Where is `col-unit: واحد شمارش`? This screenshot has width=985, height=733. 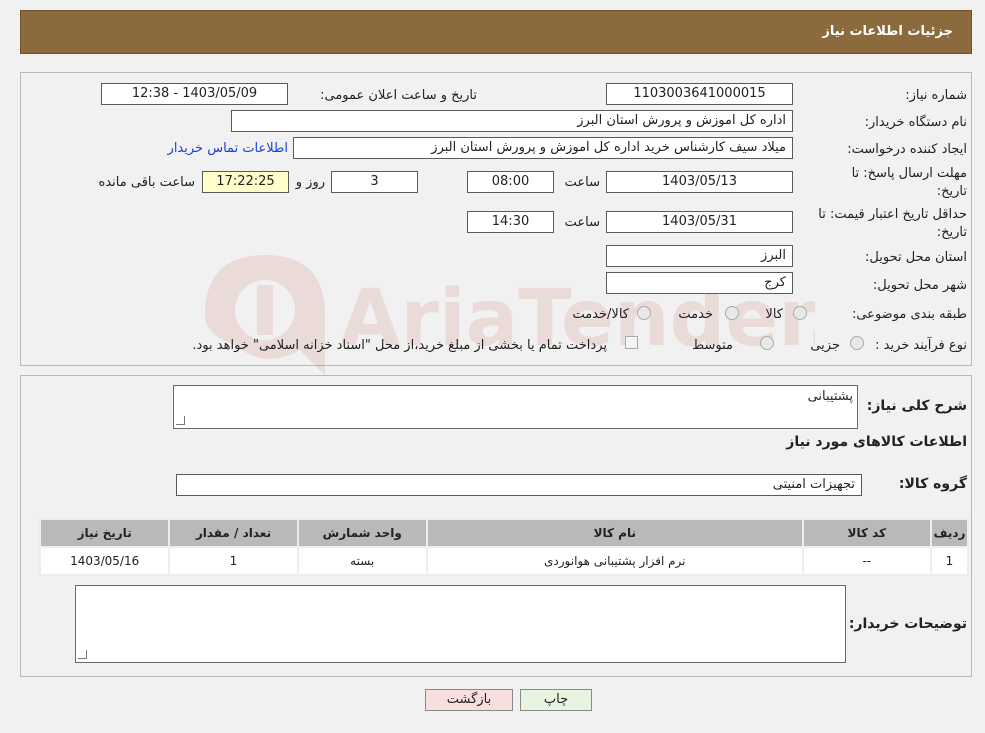 col-unit: واحد شمارش is located at coordinates (362, 533).